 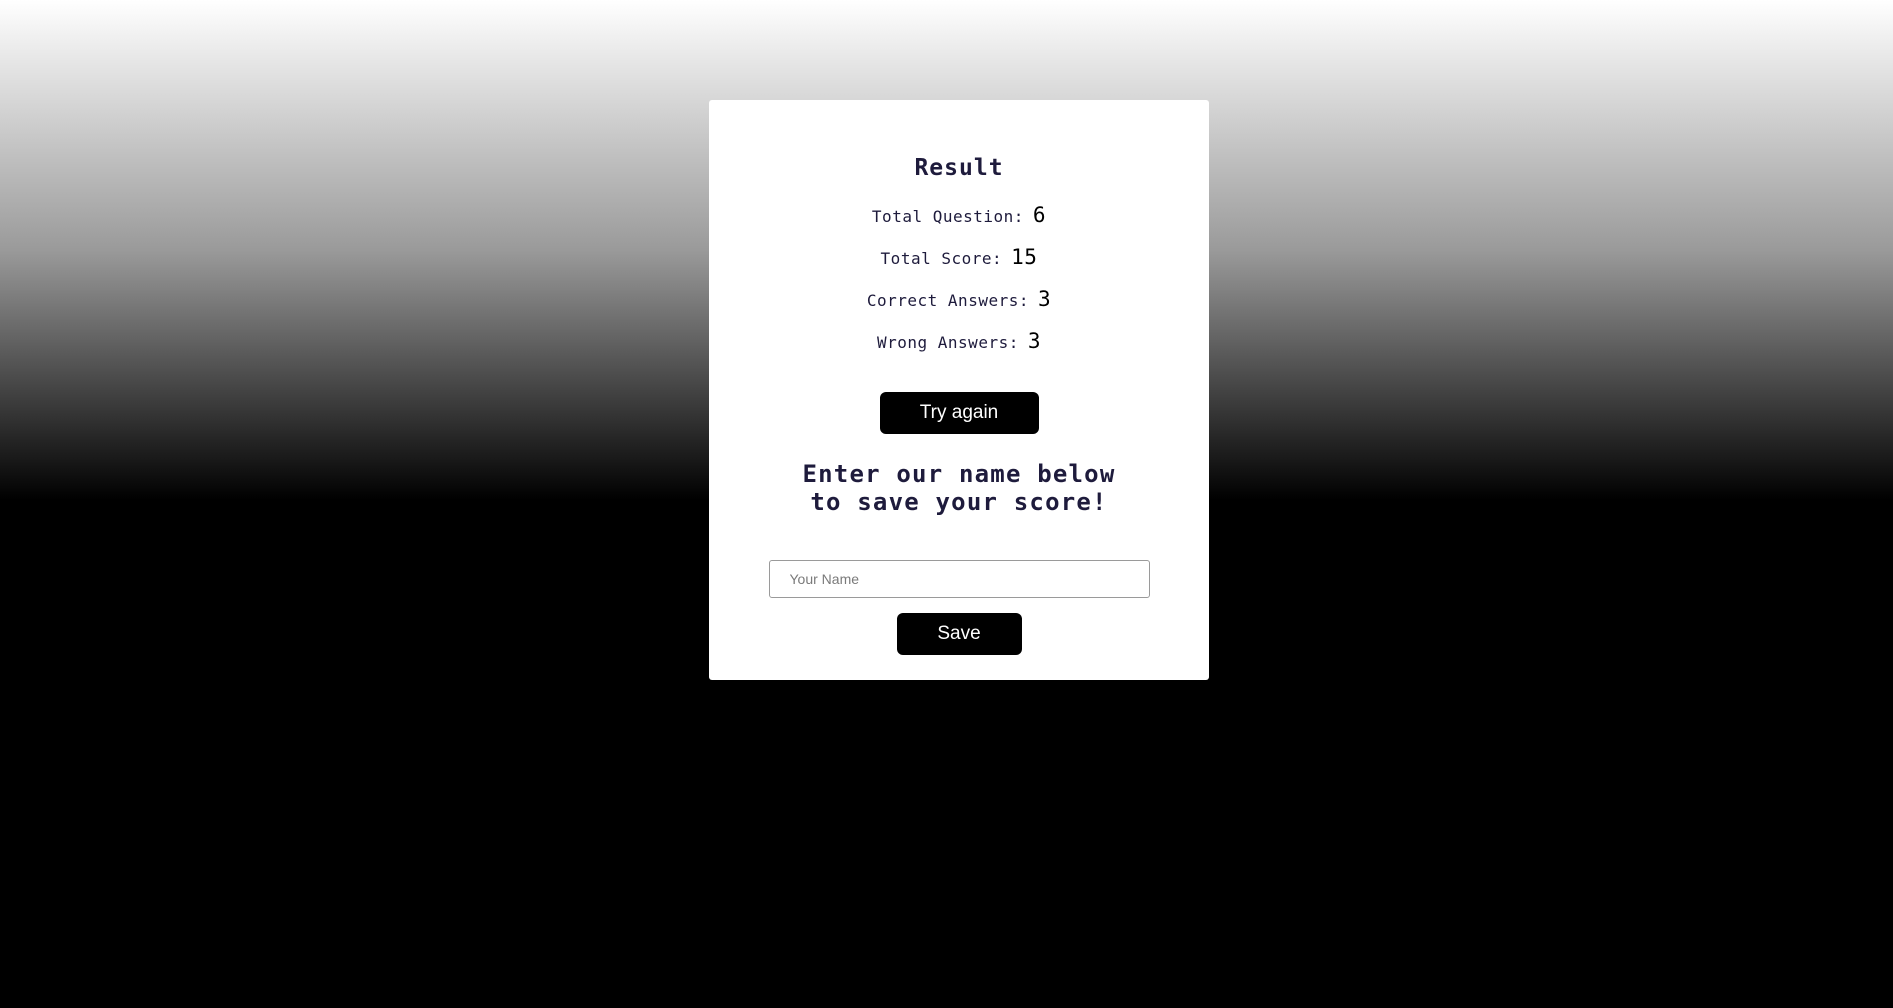 I want to click on stat-value: 6, so click(x=1039, y=215).